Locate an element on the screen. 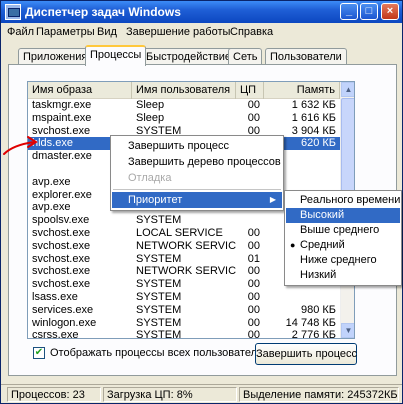  process-memory-cell: 2 776 КБ is located at coordinates (313, 334).